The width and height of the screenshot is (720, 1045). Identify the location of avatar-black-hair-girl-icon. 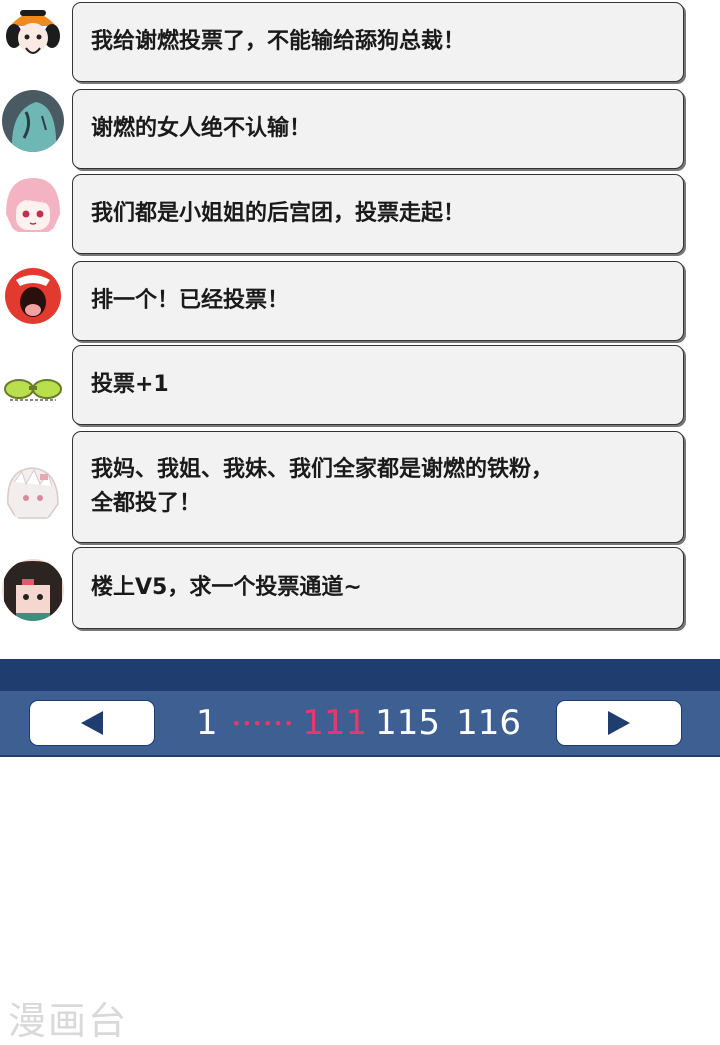
(33, 590).